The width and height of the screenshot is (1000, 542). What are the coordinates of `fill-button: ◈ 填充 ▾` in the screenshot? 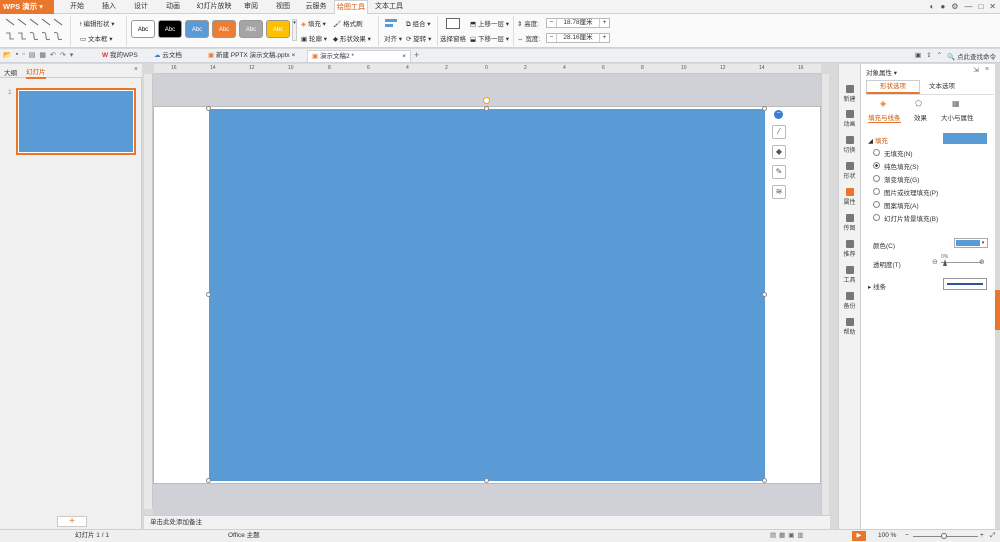 It's located at (313, 23).